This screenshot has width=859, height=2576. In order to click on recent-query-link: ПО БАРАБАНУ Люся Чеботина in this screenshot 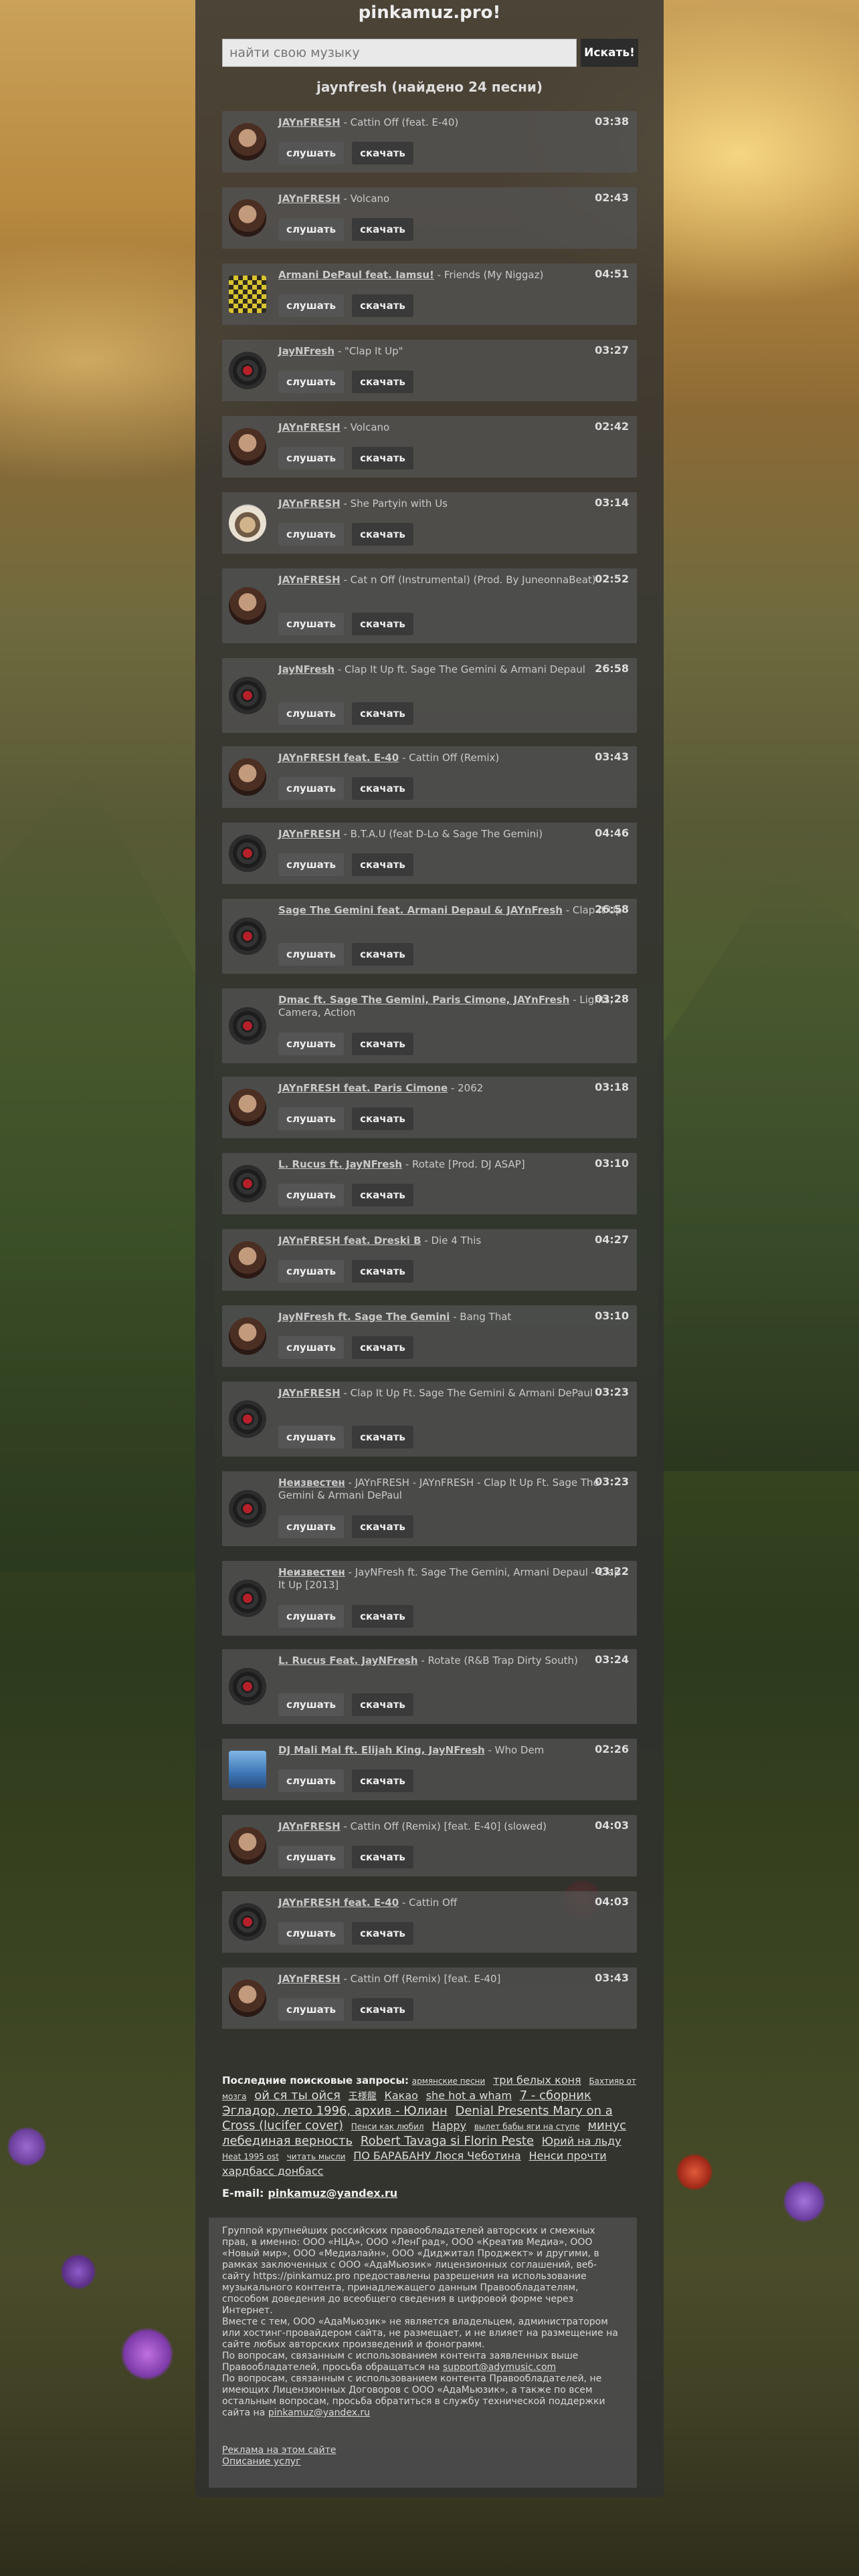, I will do `click(437, 2155)`.